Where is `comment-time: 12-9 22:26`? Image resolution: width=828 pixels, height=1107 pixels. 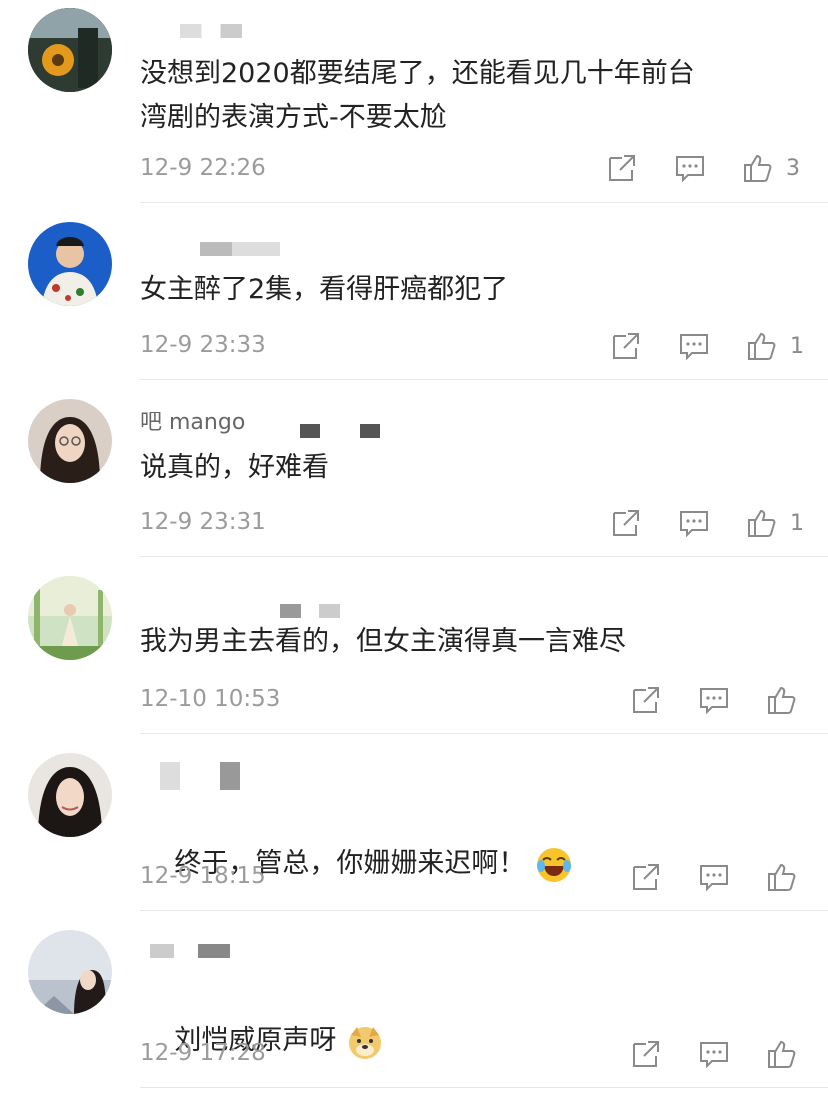 comment-time: 12-9 22:26 is located at coordinates (203, 168).